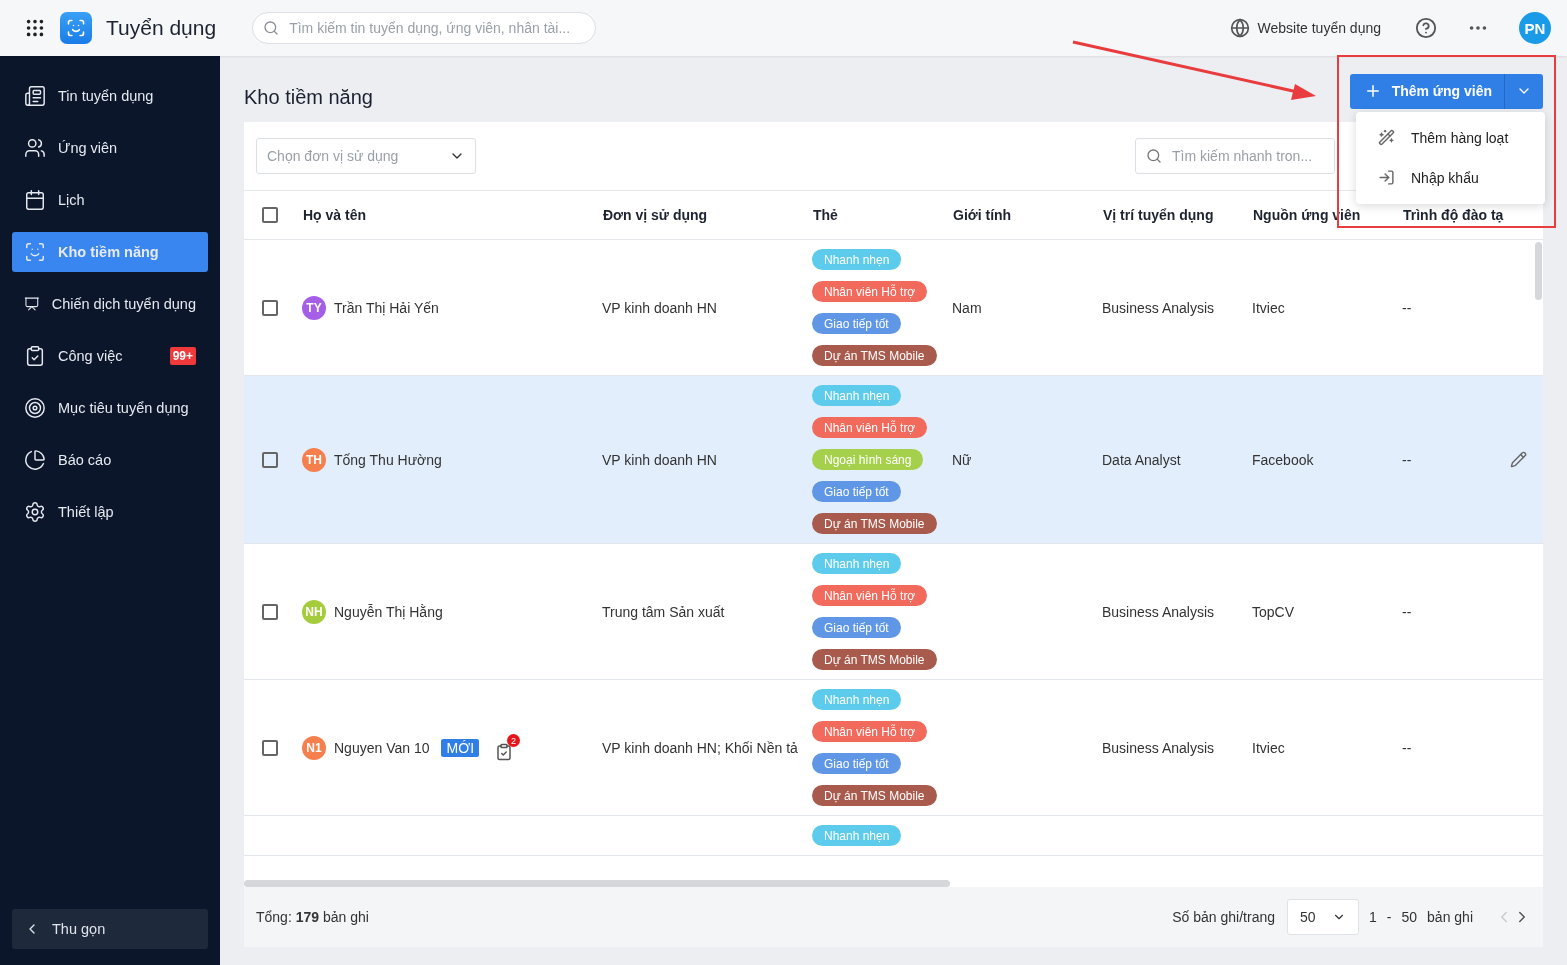 This screenshot has width=1567, height=965. What do you see at coordinates (1450, 137) in the screenshot?
I see `menu-item: Thêm hàng loạt` at bounding box center [1450, 137].